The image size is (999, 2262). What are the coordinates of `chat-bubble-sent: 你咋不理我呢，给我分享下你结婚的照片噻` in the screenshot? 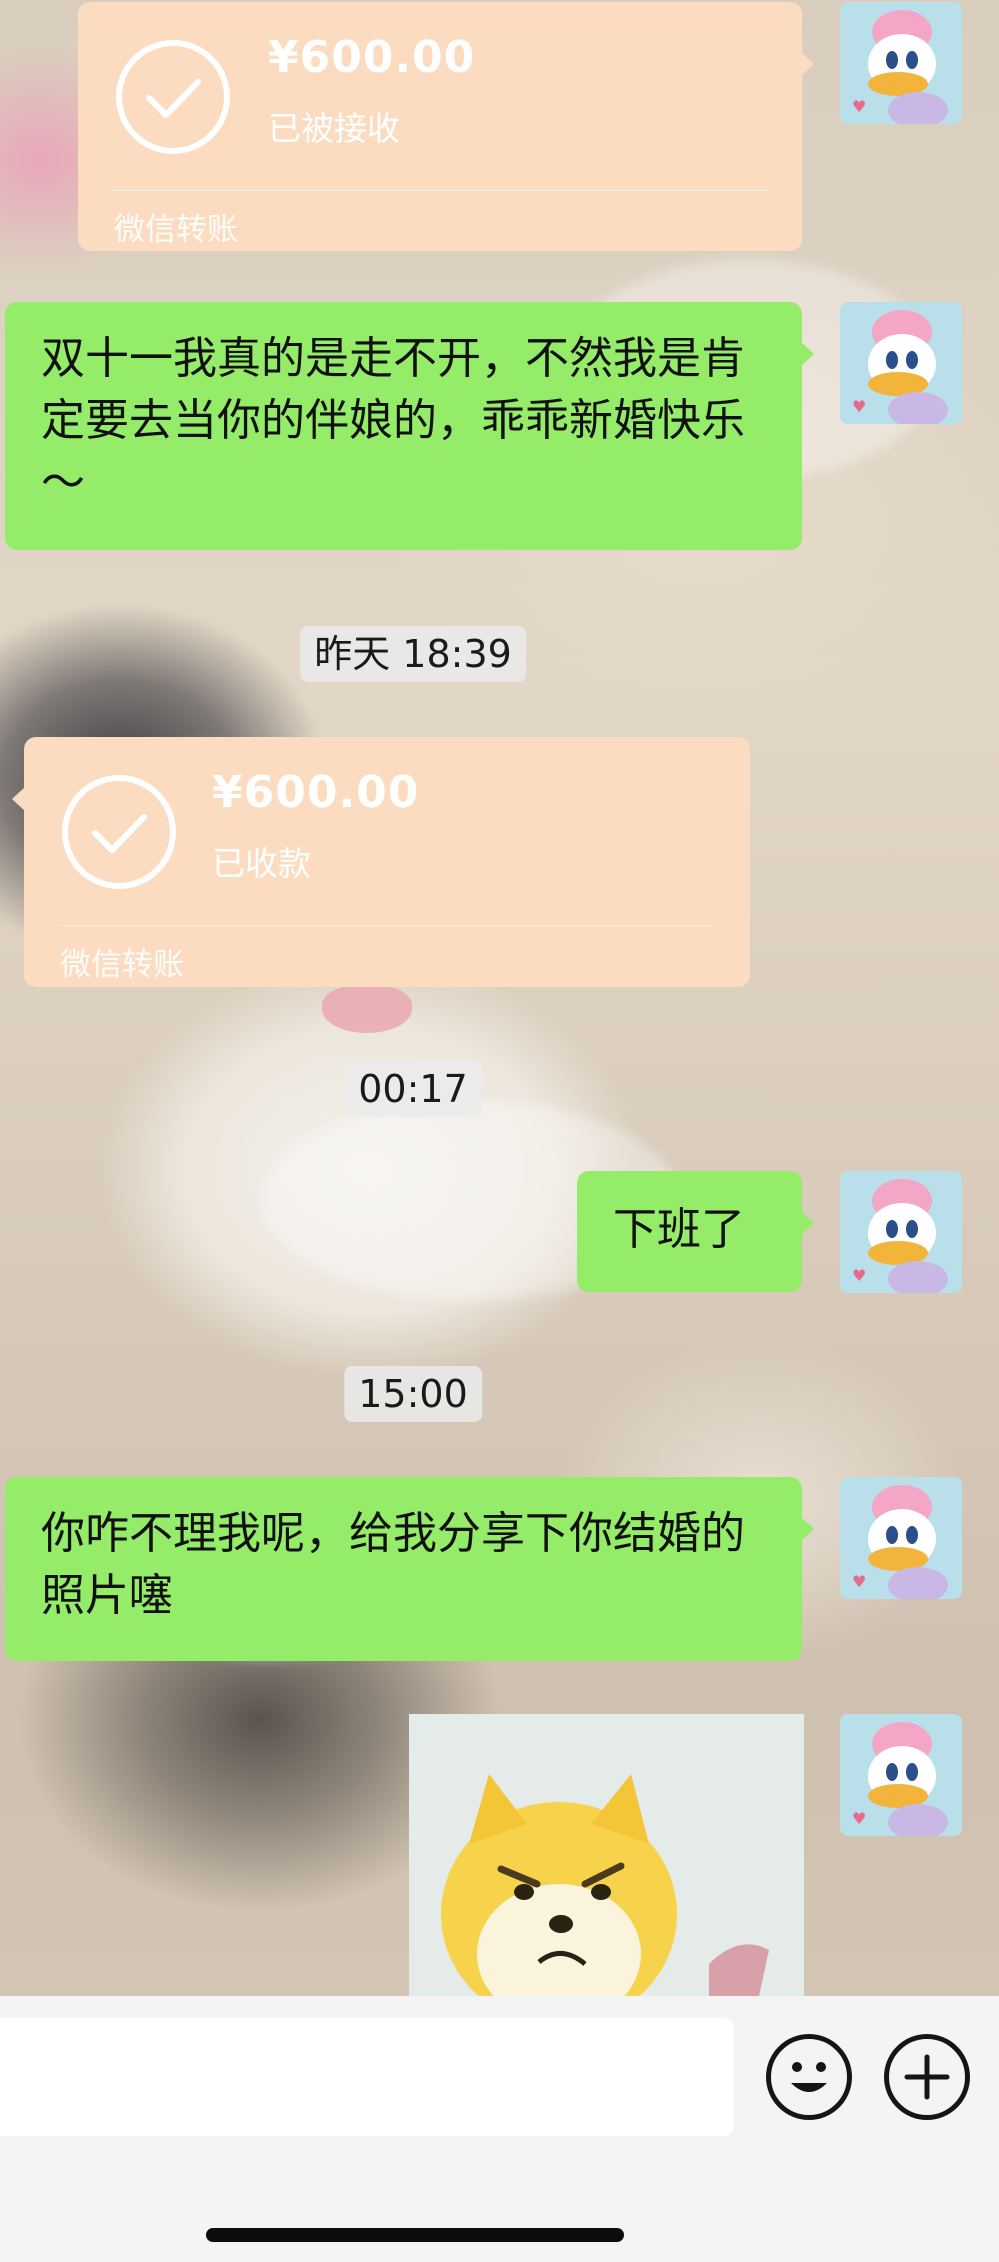 It's located at (409, 1569).